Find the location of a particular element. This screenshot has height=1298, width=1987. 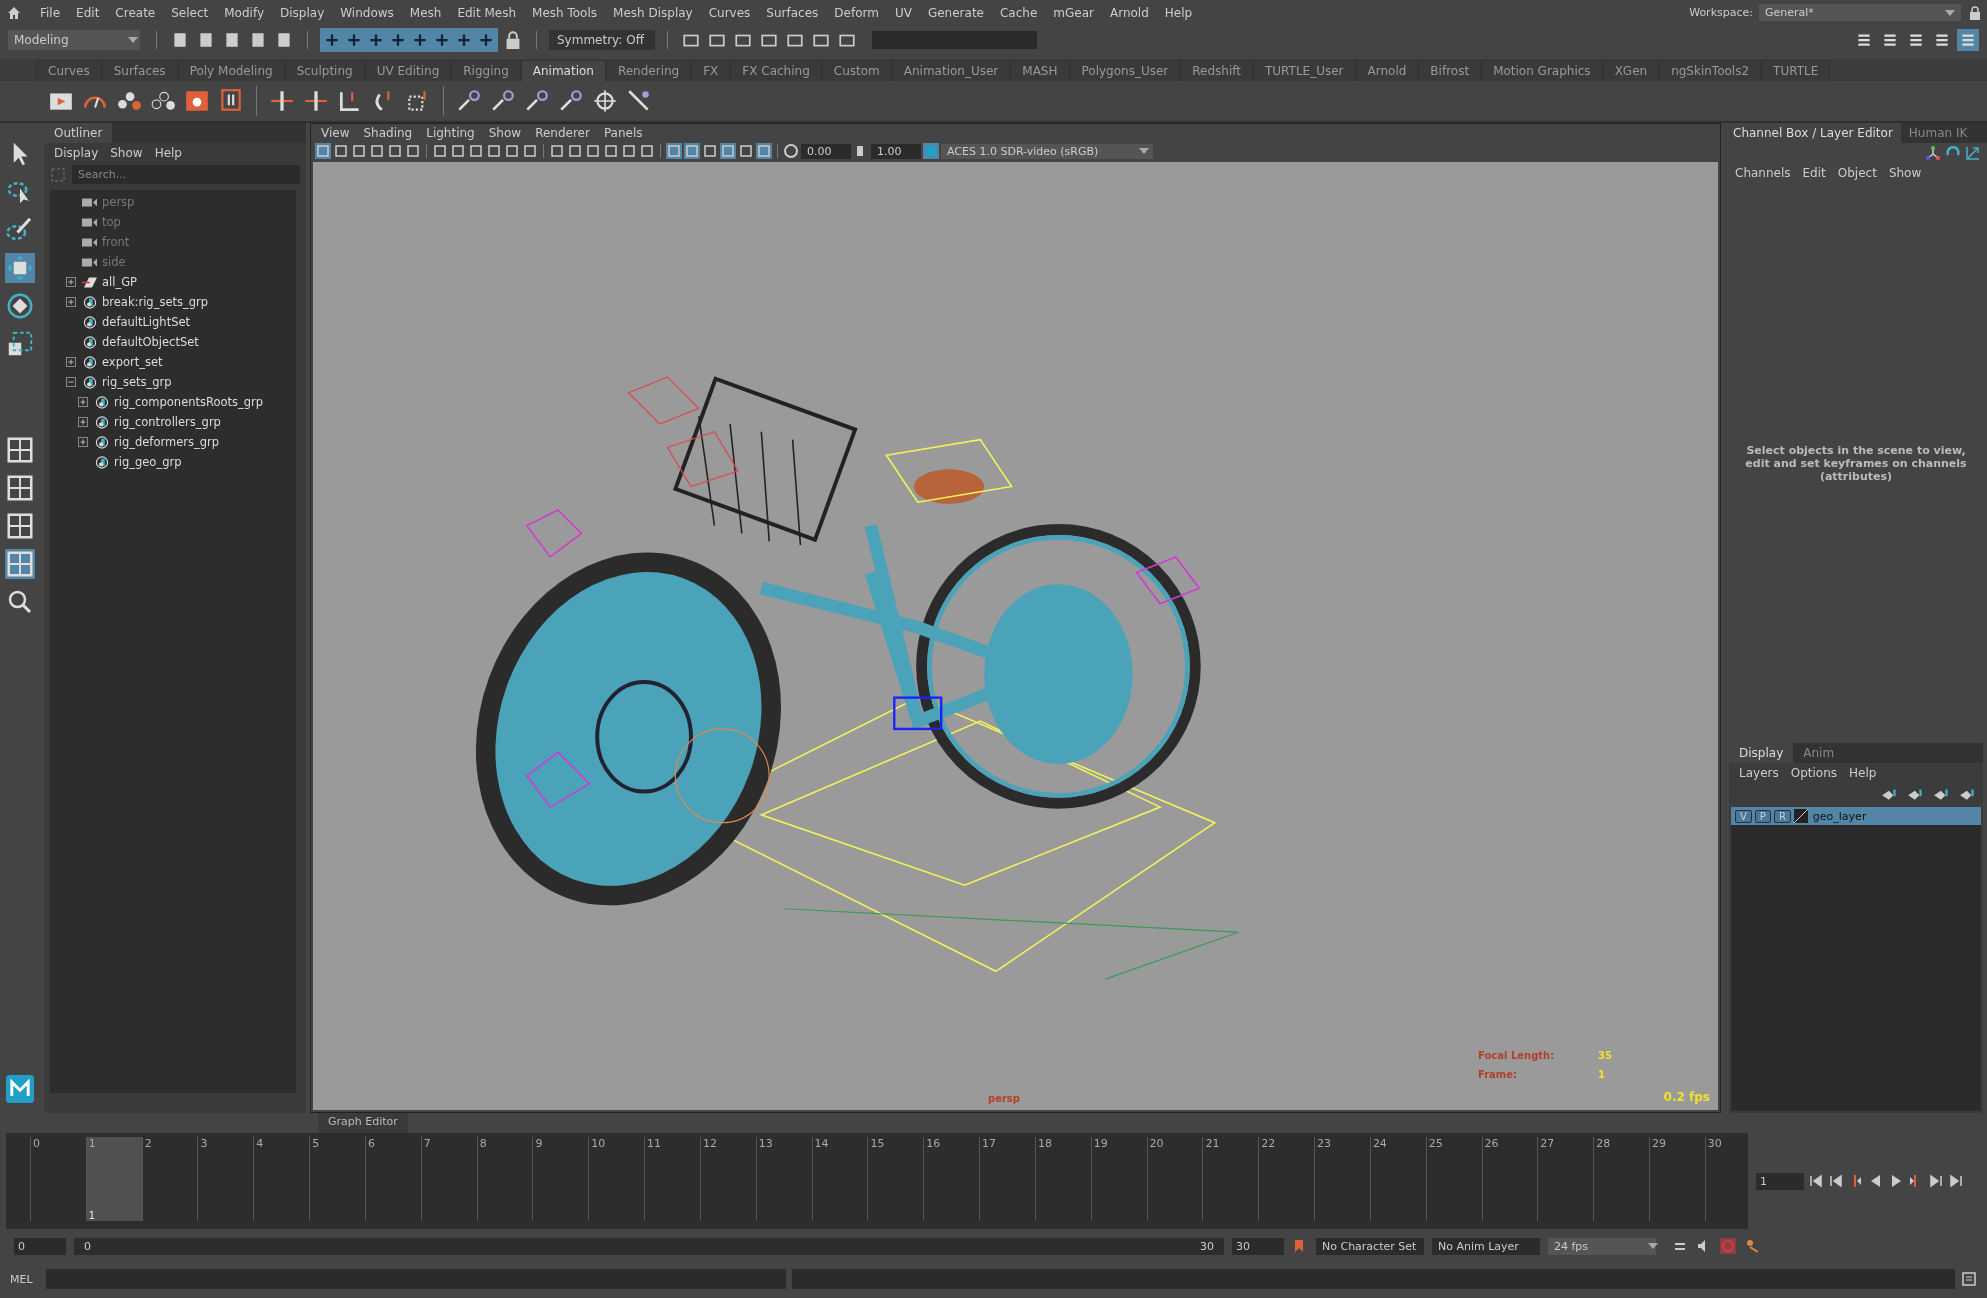

outliner-item: rig_controllers_grp is located at coordinates (167, 422).